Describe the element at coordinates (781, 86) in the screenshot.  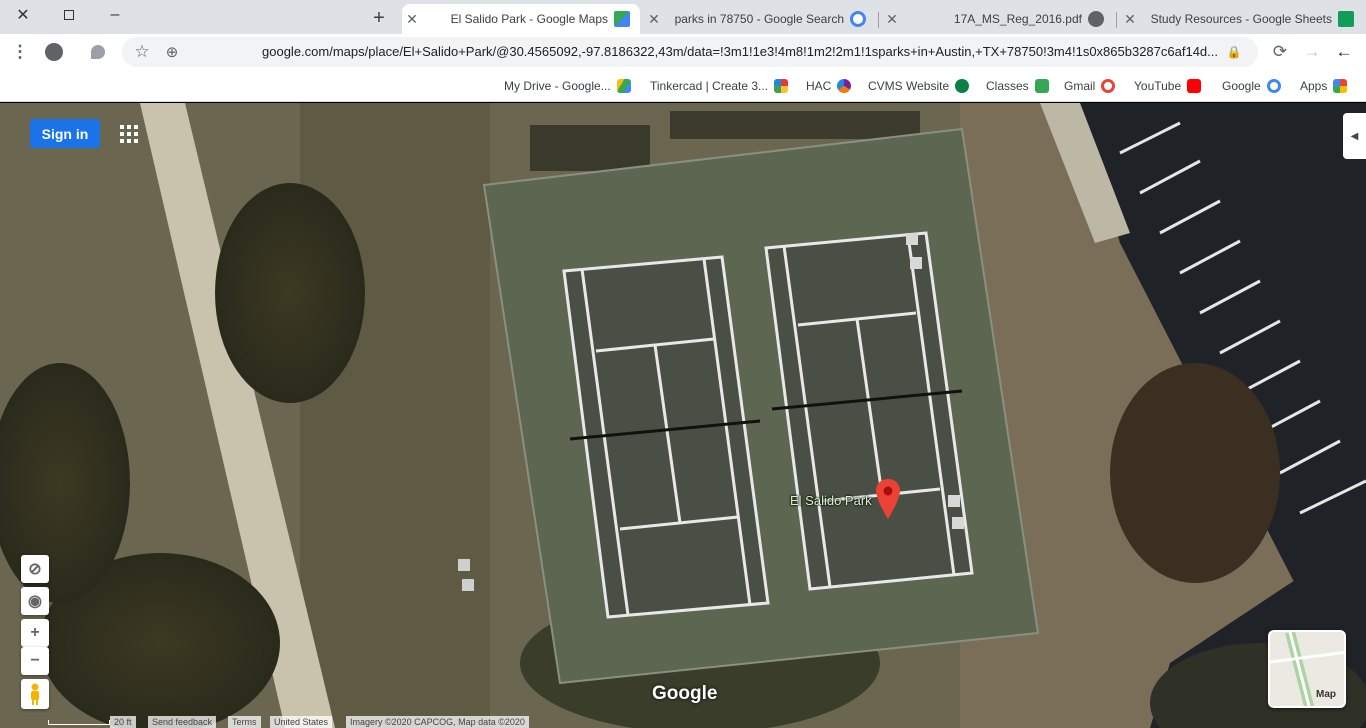
I see `tinkercad-icon` at that location.